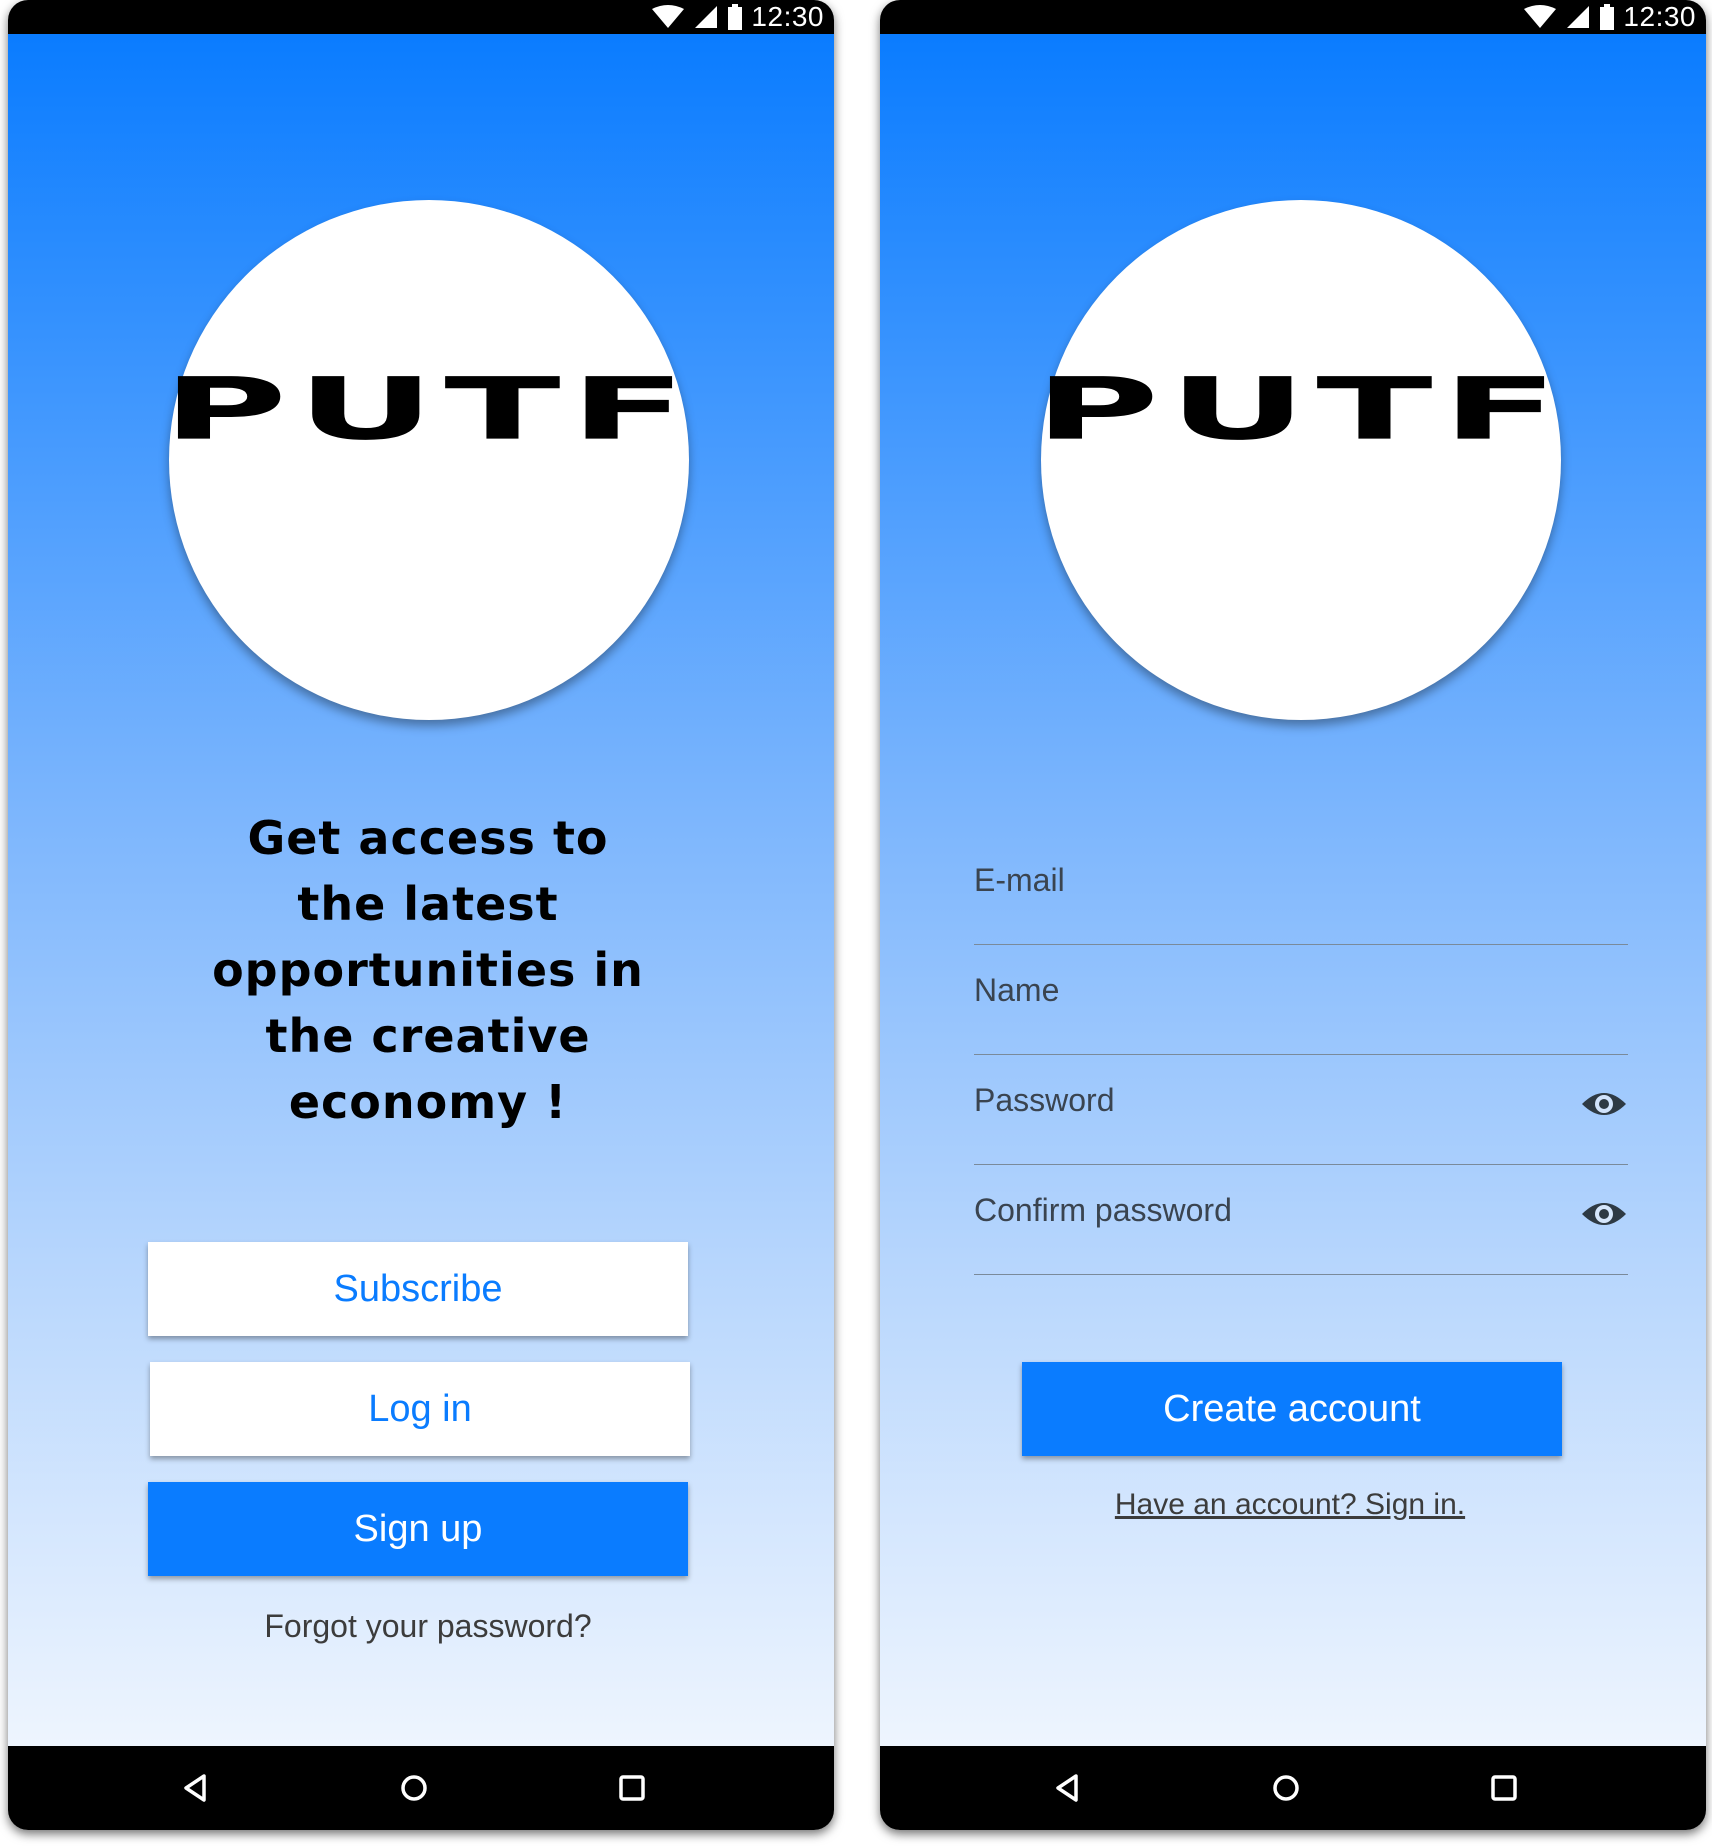  I want to click on password-field: Password, so click(1301, 1109).